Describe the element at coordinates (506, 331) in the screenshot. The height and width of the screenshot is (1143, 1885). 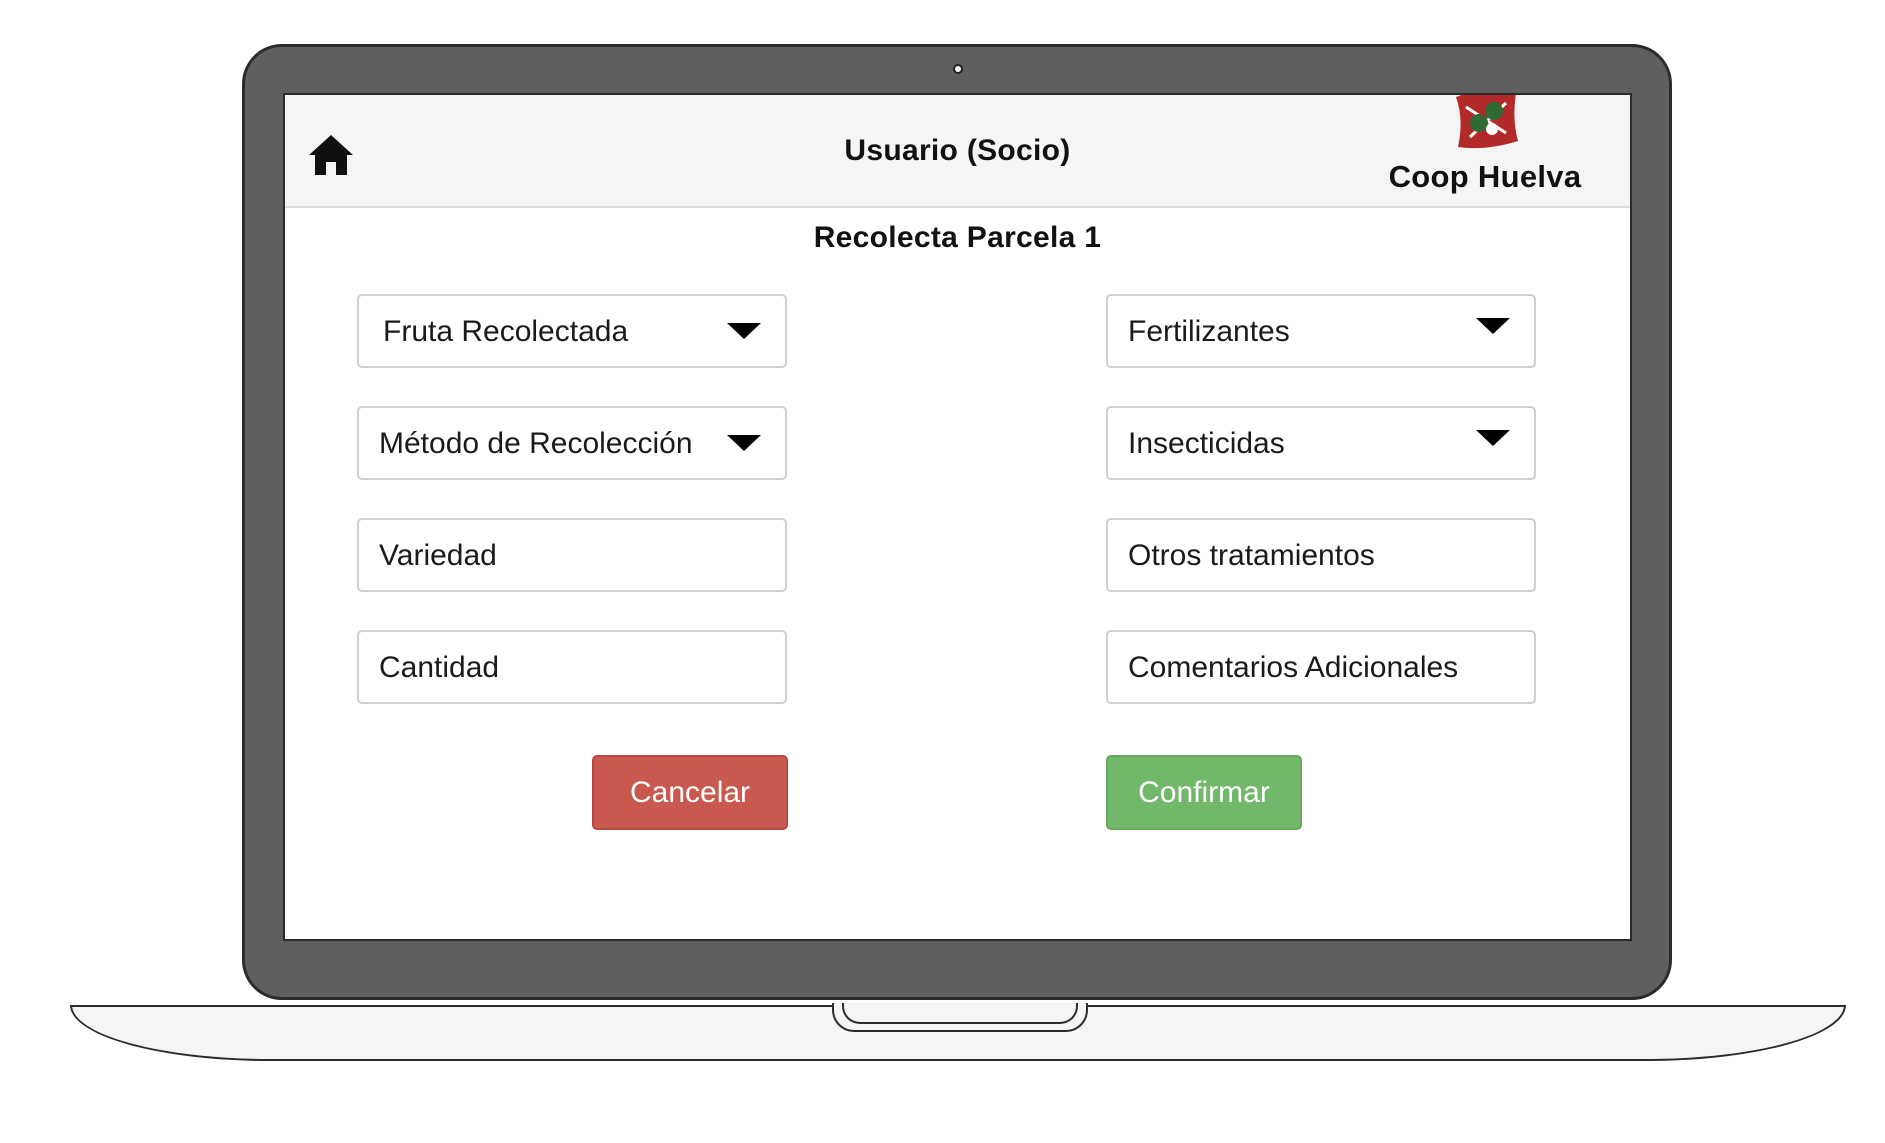
I see `field-label: Fruta Recolectada` at that location.